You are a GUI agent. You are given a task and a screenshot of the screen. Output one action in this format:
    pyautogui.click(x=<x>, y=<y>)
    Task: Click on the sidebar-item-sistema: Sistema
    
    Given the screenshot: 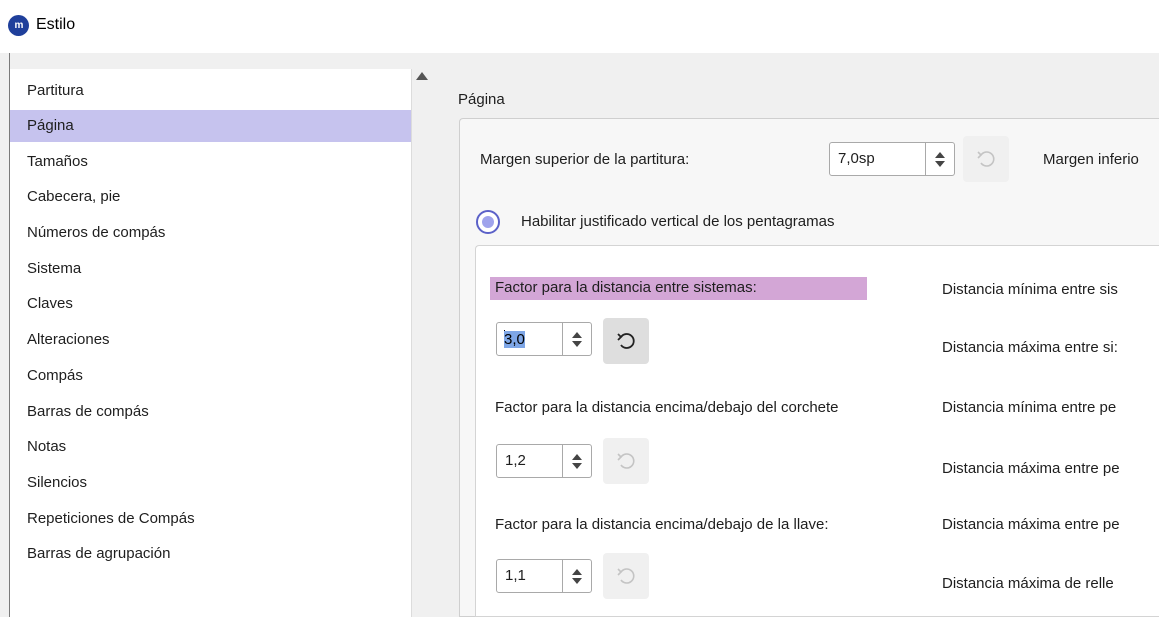 What is the action you would take?
    pyautogui.click(x=210, y=269)
    